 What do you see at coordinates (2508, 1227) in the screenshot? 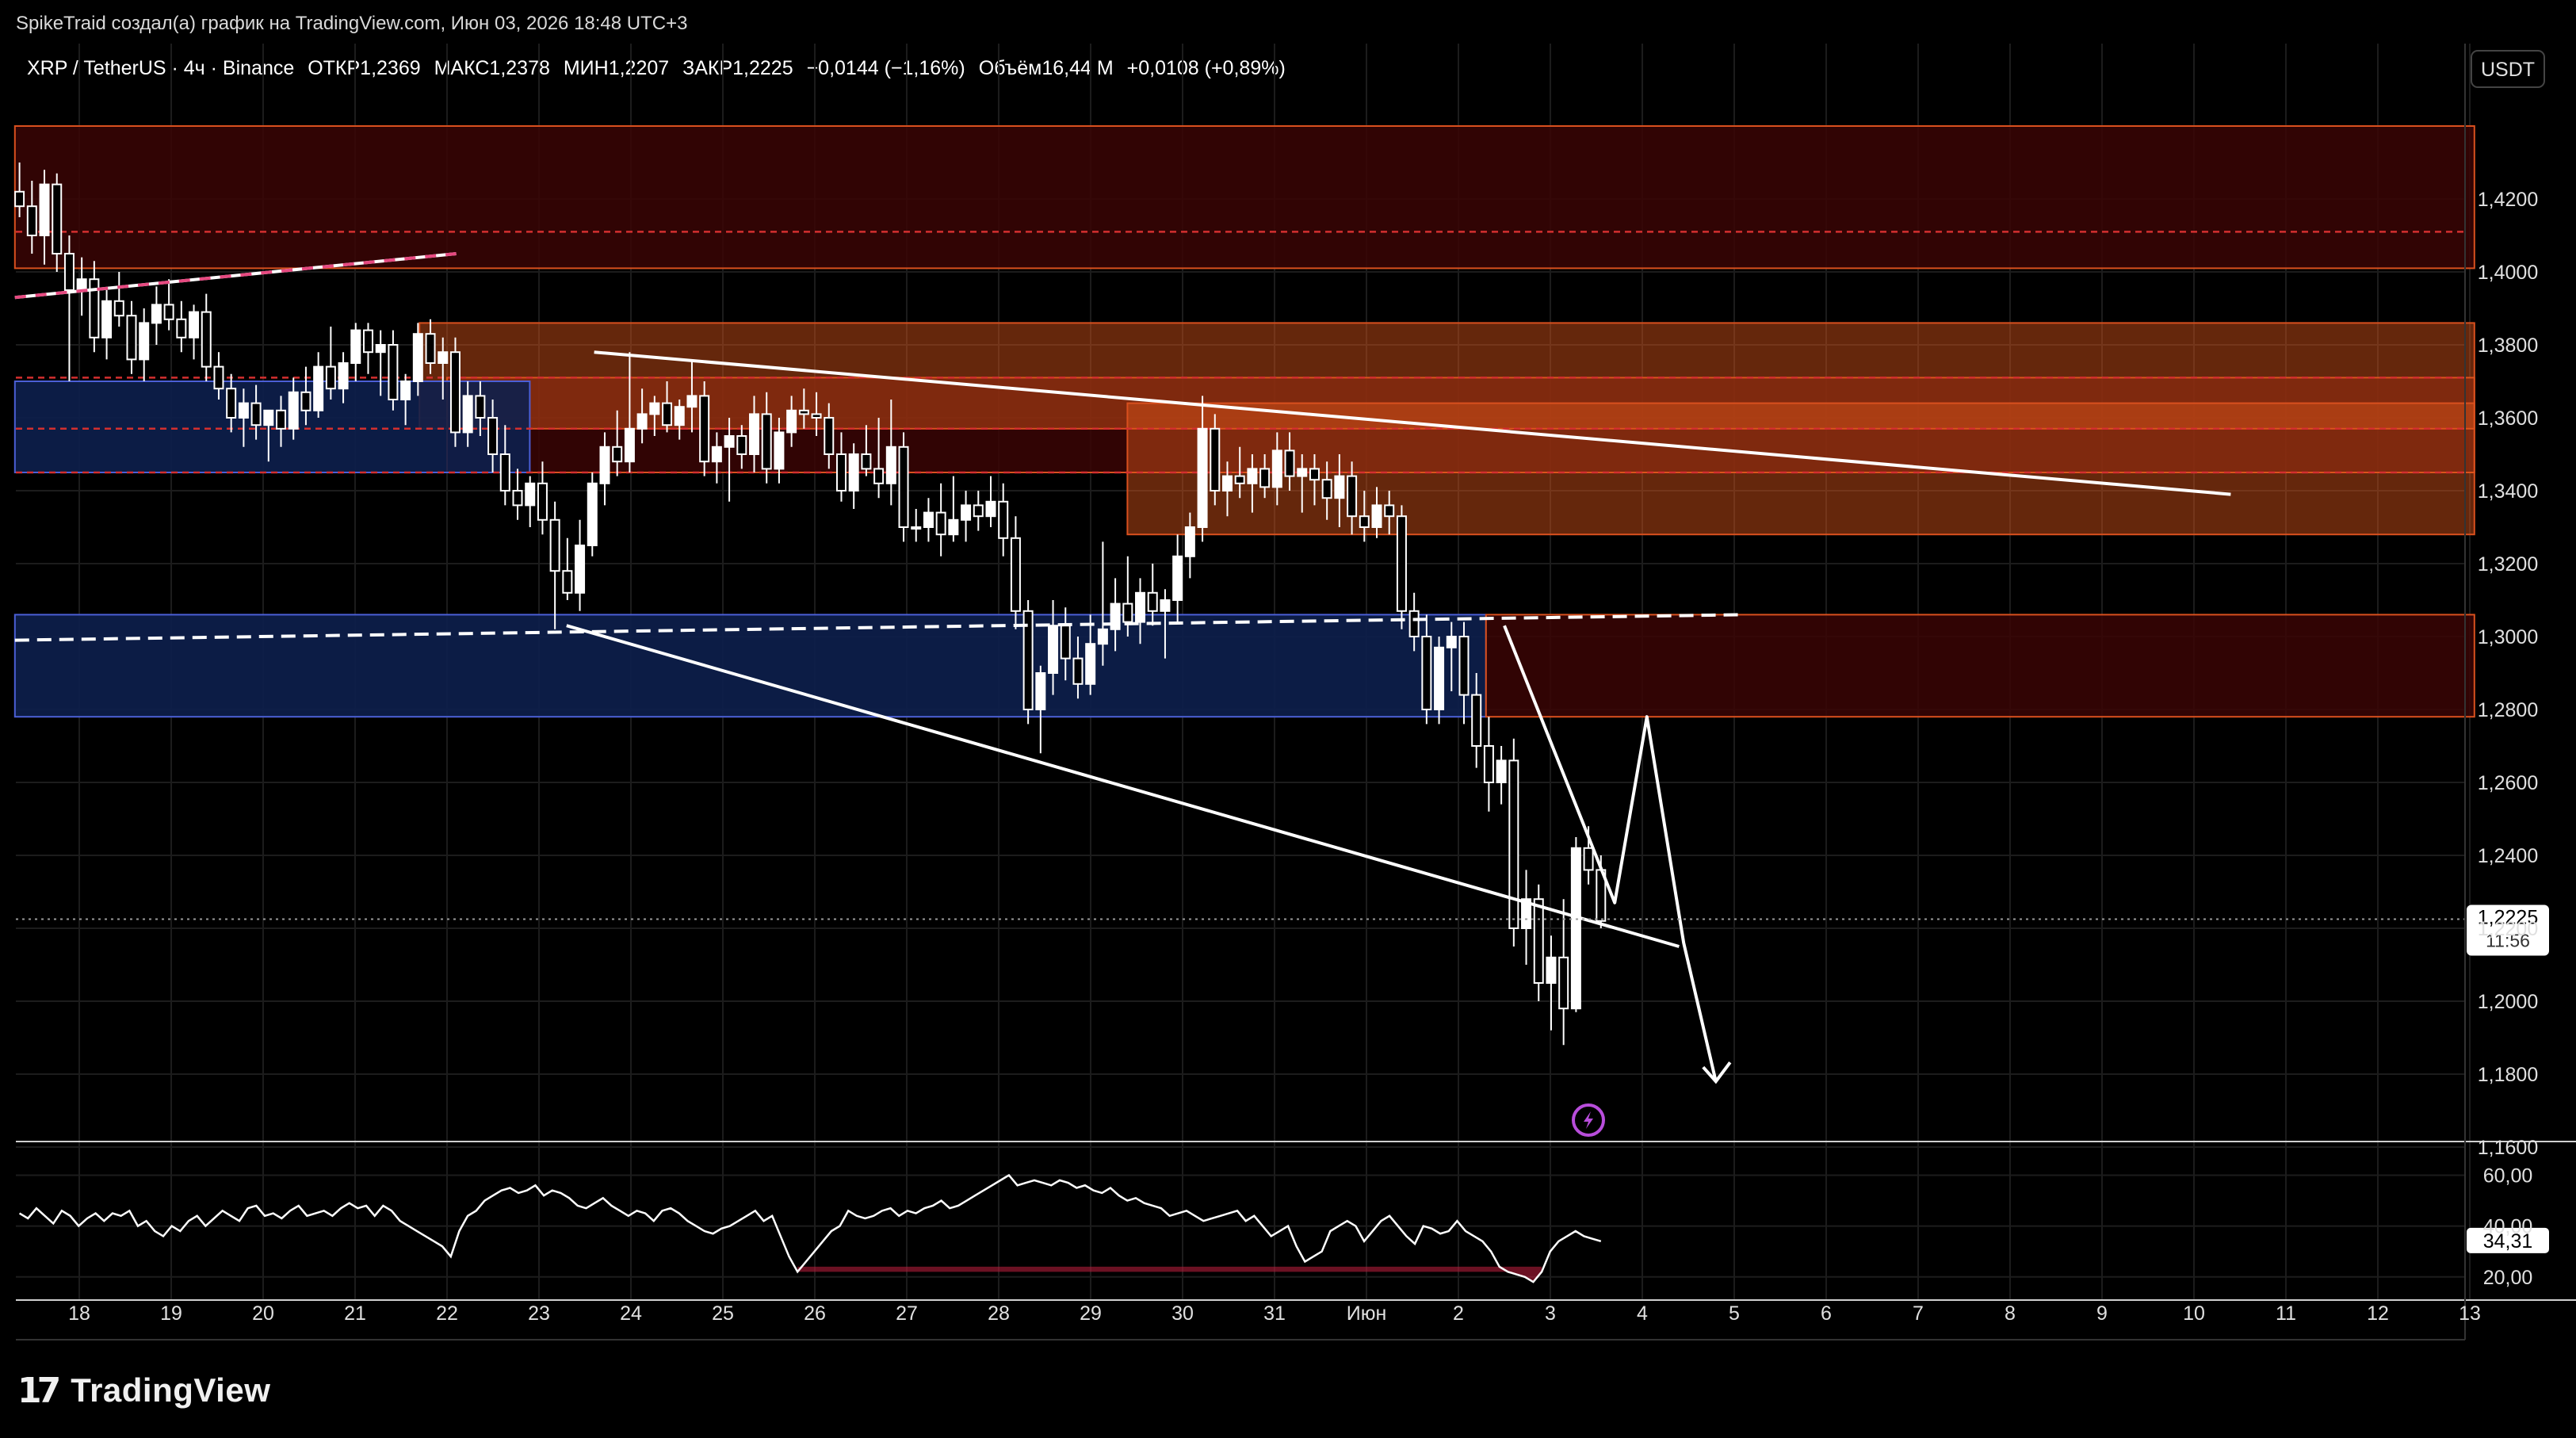
I see `rsi-tick-label: 40,00` at bounding box center [2508, 1227].